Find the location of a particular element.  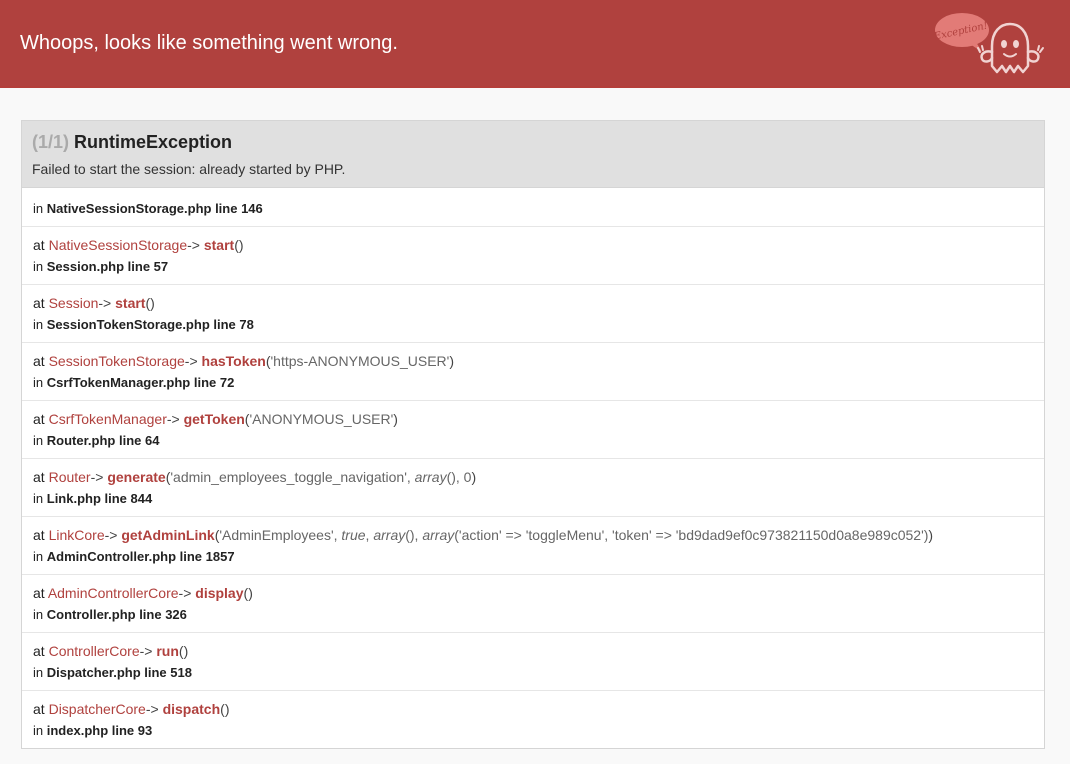

frame-class: ControllerCore is located at coordinates (94, 651).